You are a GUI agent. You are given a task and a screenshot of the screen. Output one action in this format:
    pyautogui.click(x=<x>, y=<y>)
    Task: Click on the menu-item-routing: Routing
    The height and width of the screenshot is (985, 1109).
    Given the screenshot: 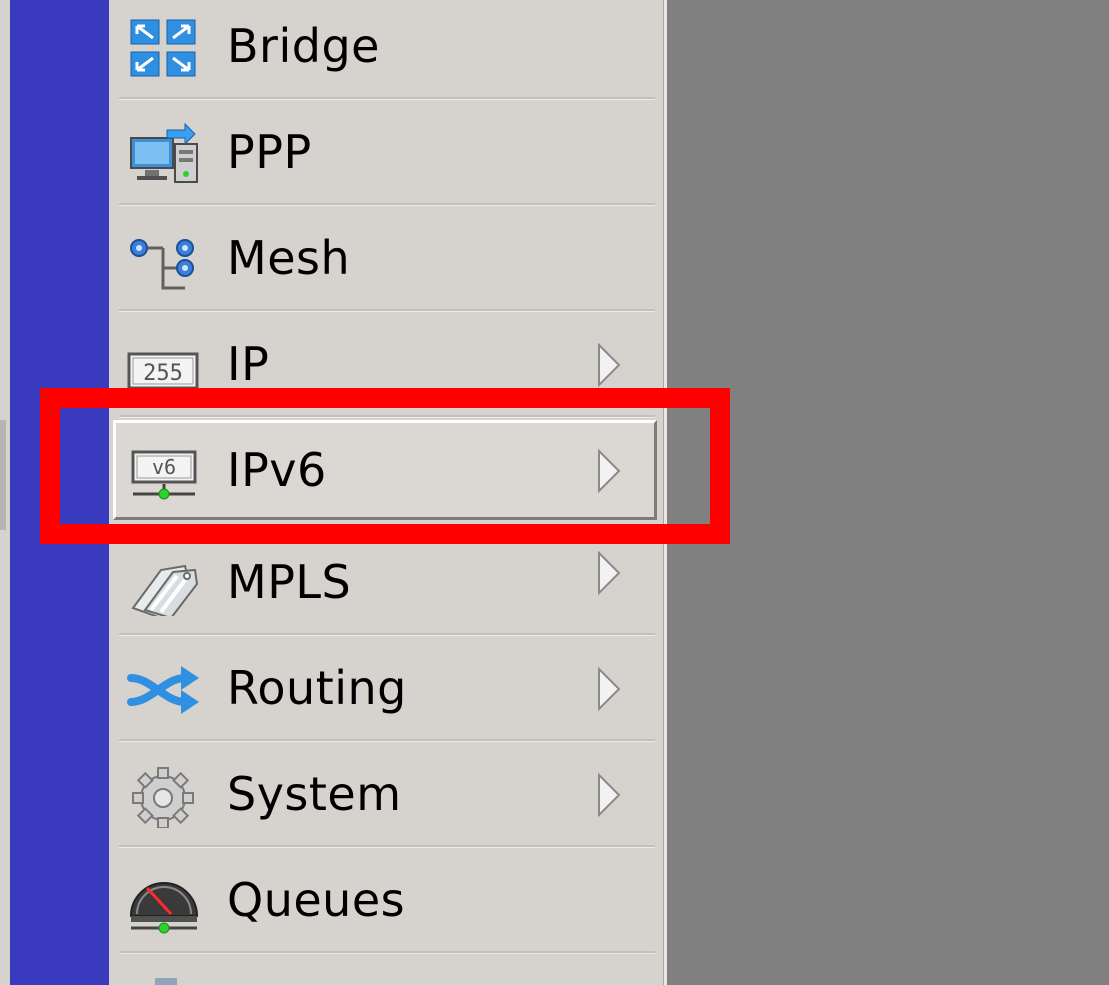 What is the action you would take?
    pyautogui.click(x=386, y=689)
    